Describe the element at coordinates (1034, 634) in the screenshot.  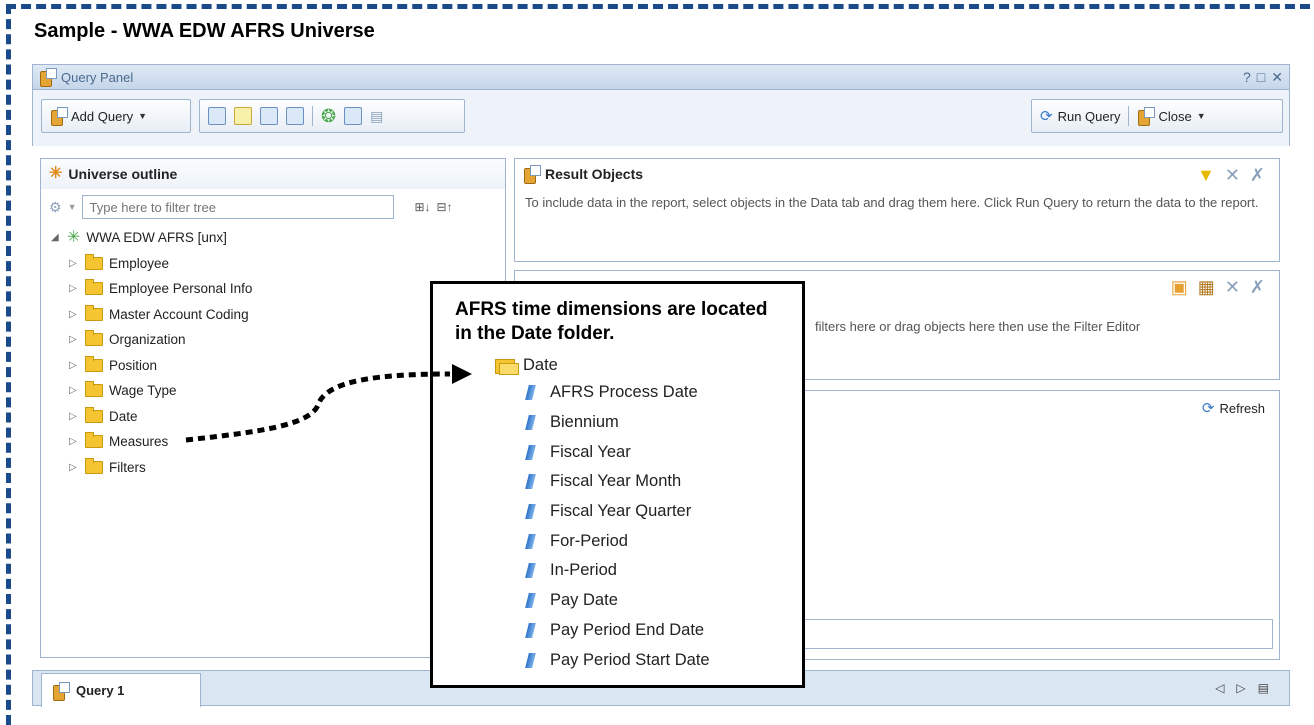
I see `data-preview-area` at that location.